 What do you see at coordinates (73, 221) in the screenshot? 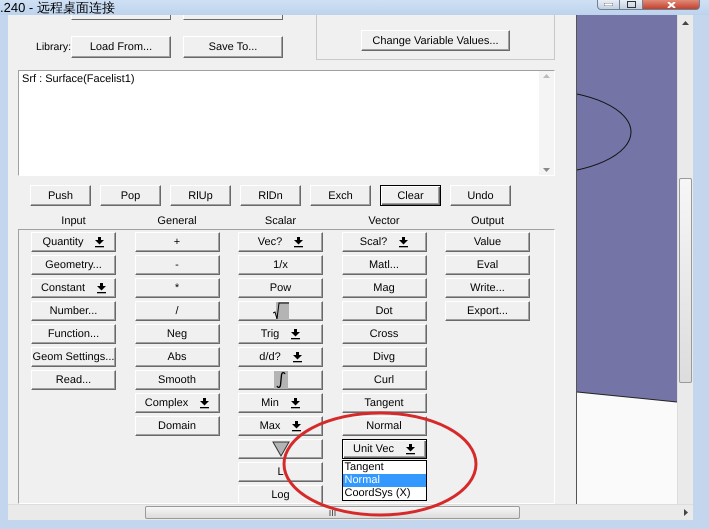
I see `column-heading: Input` at bounding box center [73, 221].